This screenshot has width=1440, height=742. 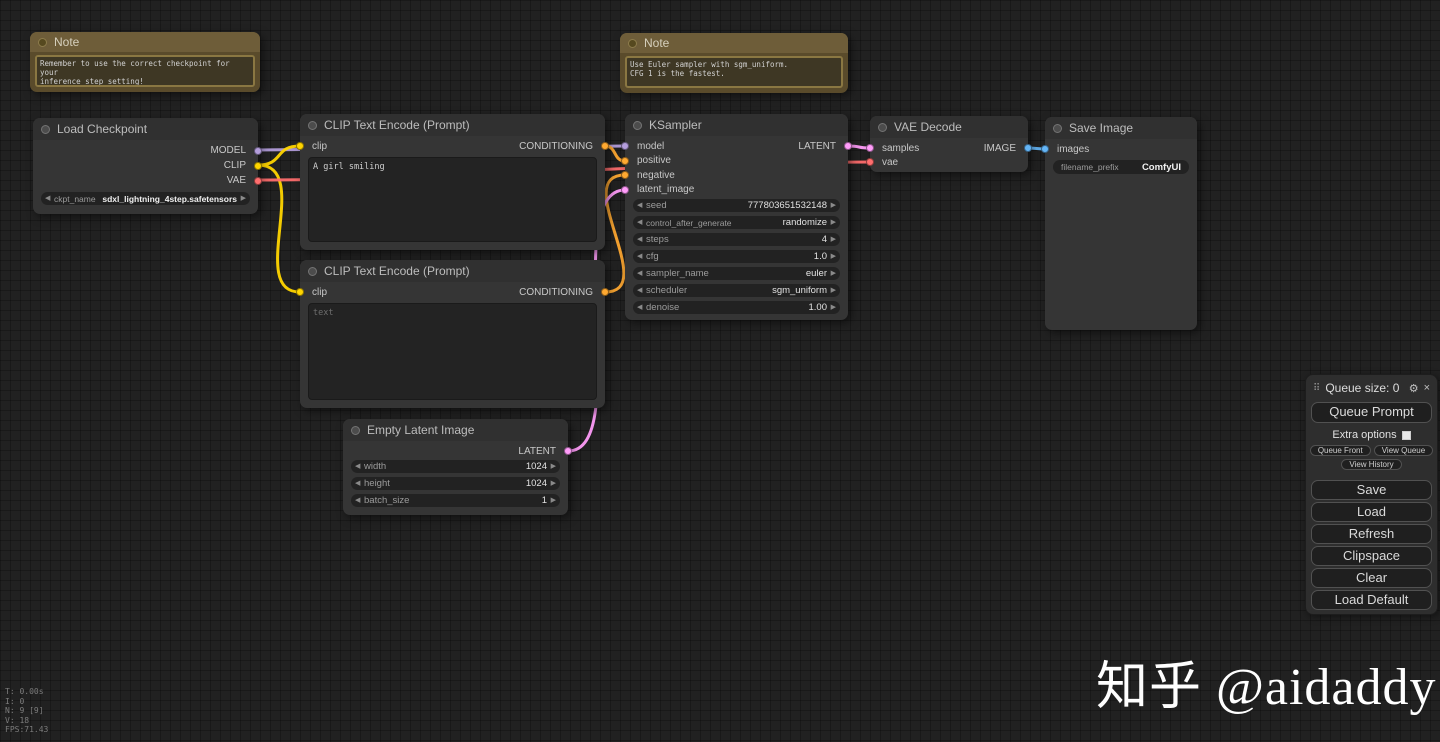 I want to click on input-label-model: model, so click(x=651, y=146).